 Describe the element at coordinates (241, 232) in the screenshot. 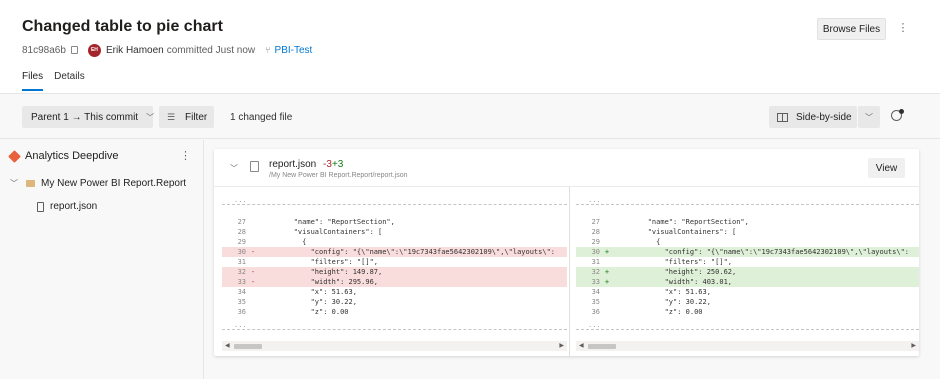

I see `line-number: 28` at that location.